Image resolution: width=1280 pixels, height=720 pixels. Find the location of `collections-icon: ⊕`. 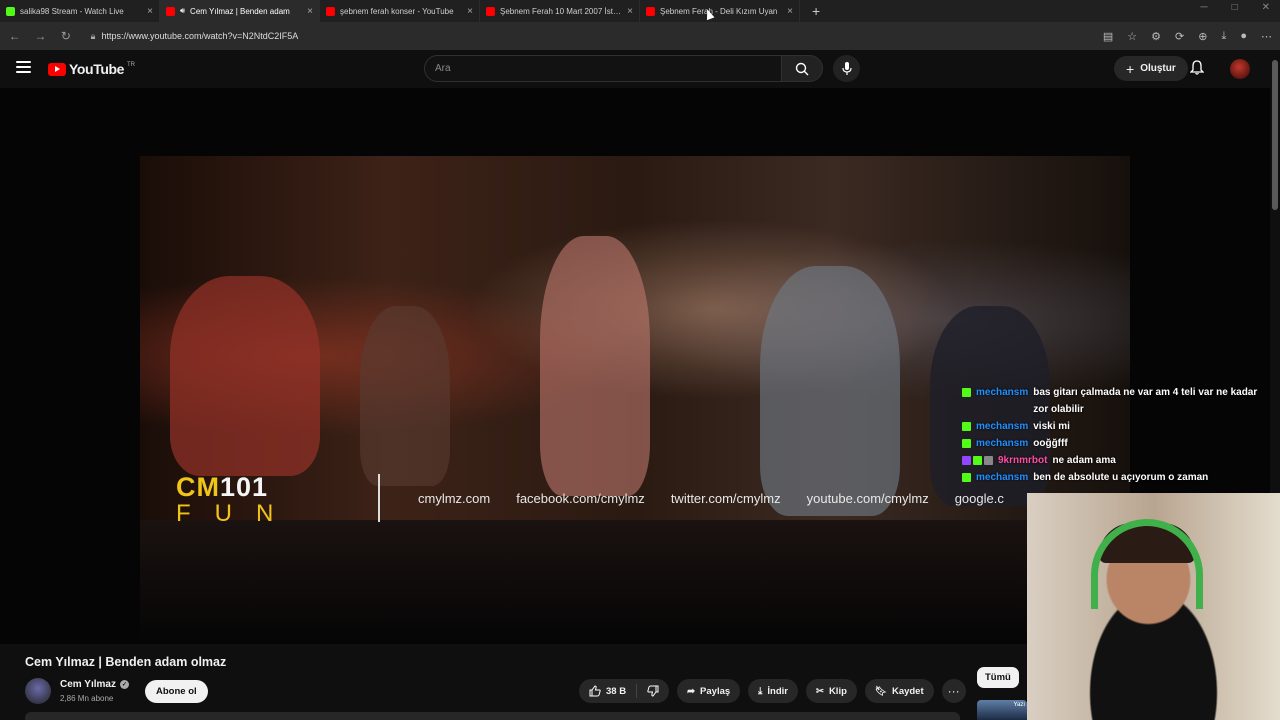

collections-icon: ⊕ is located at coordinates (1202, 36).